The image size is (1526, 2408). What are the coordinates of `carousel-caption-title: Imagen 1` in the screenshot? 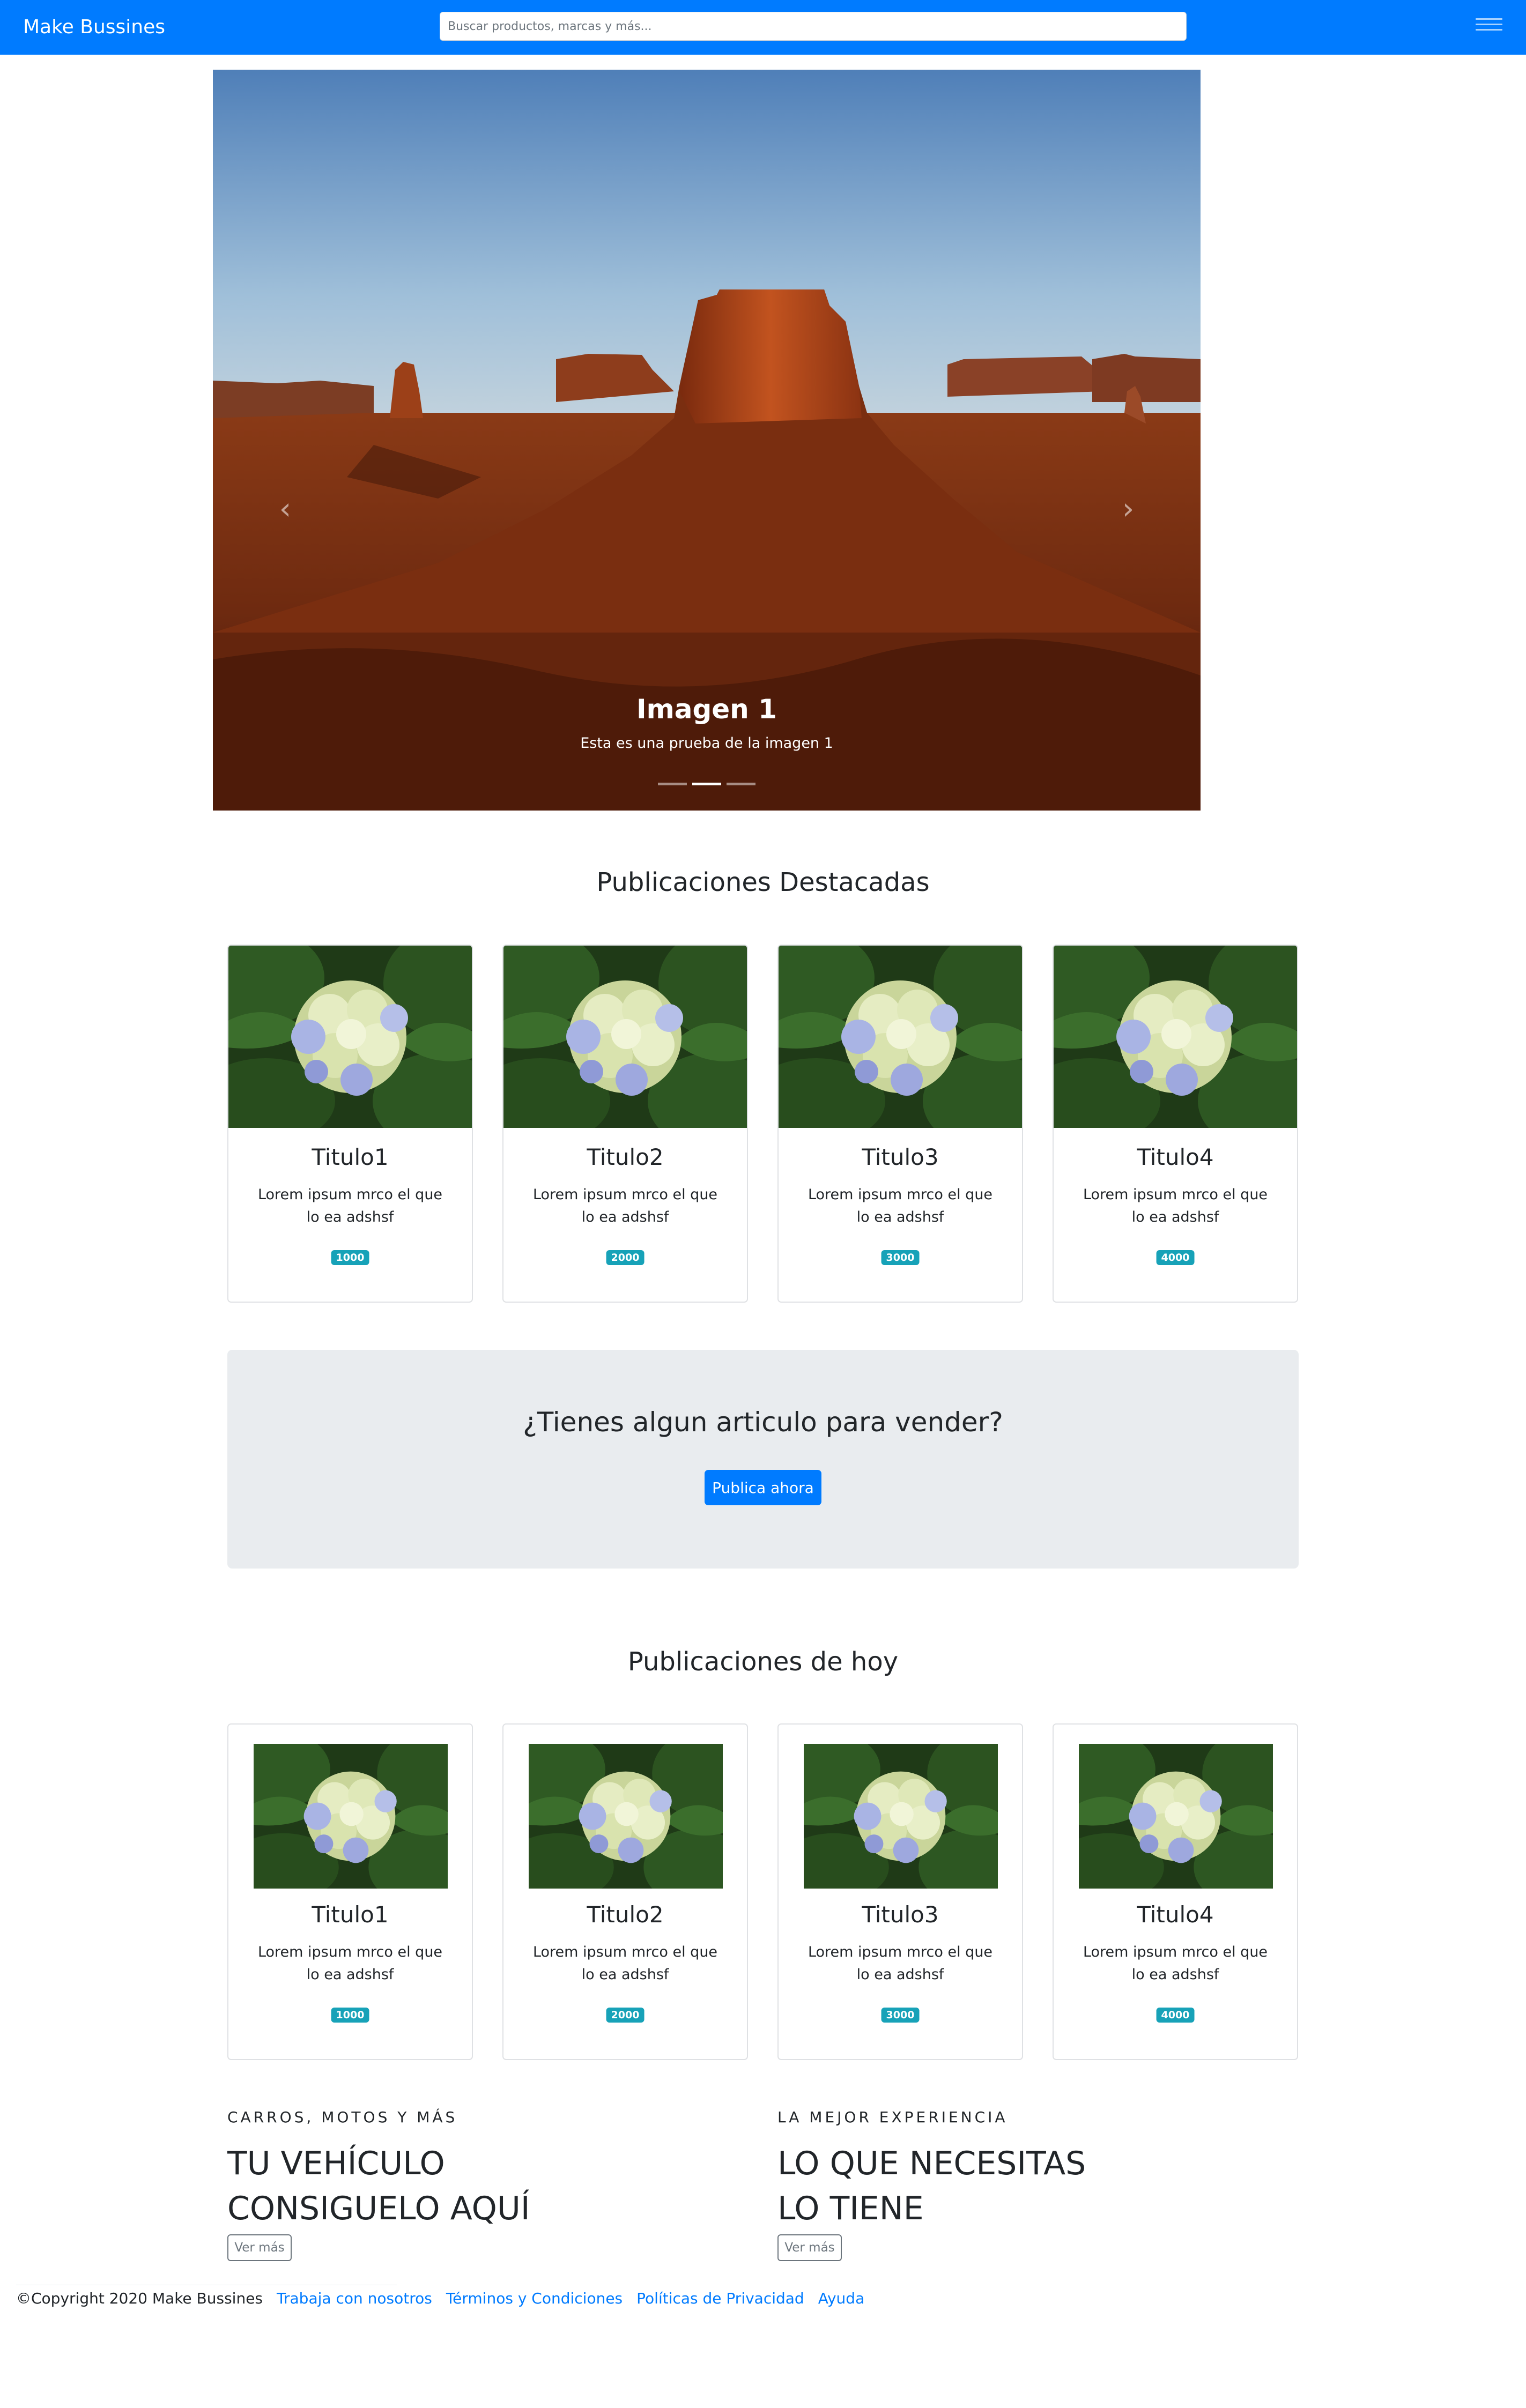 It's located at (706, 709).